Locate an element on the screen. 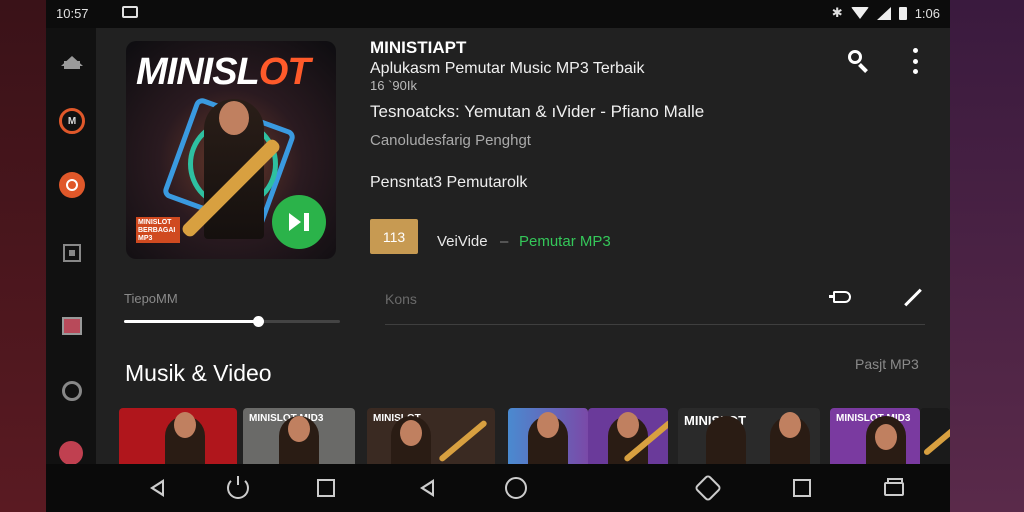 The image size is (1024, 512). megaphone-body is located at coordinates (842, 297).